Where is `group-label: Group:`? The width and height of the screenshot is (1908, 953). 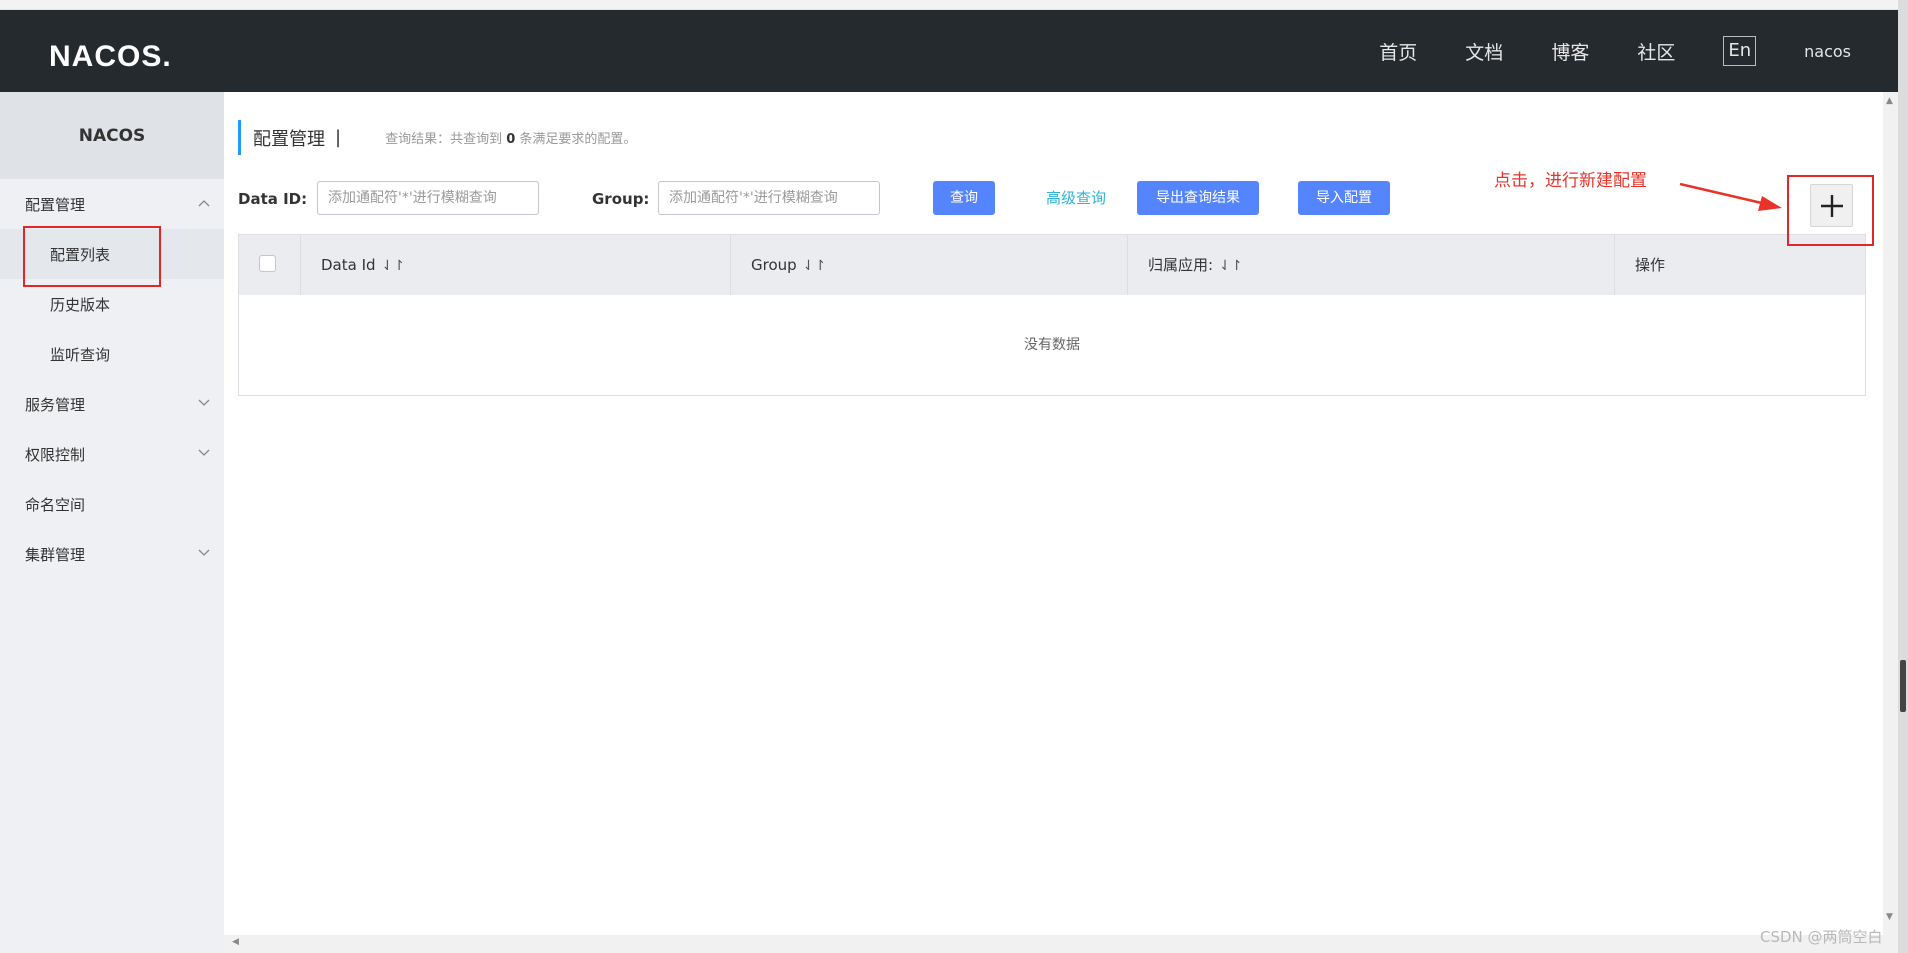
group-label: Group: is located at coordinates (621, 199).